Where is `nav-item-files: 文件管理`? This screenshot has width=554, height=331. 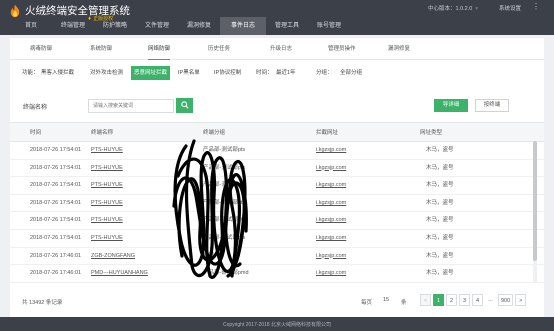 nav-item-files: 文件管理 is located at coordinates (157, 26).